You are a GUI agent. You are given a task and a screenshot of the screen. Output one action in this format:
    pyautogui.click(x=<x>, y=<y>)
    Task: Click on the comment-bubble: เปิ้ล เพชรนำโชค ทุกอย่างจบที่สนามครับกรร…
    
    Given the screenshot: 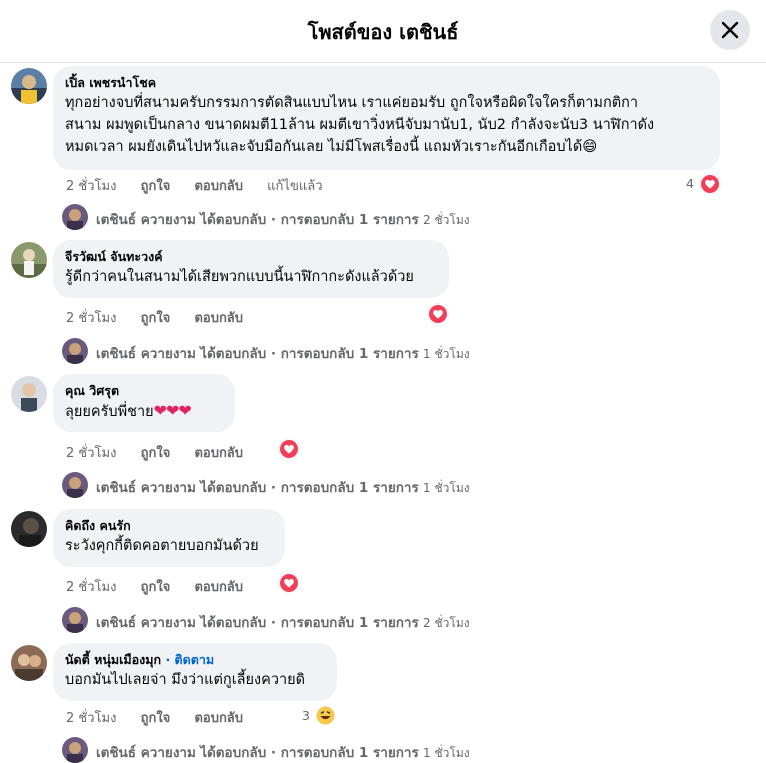 What is the action you would take?
    pyautogui.click(x=386, y=118)
    